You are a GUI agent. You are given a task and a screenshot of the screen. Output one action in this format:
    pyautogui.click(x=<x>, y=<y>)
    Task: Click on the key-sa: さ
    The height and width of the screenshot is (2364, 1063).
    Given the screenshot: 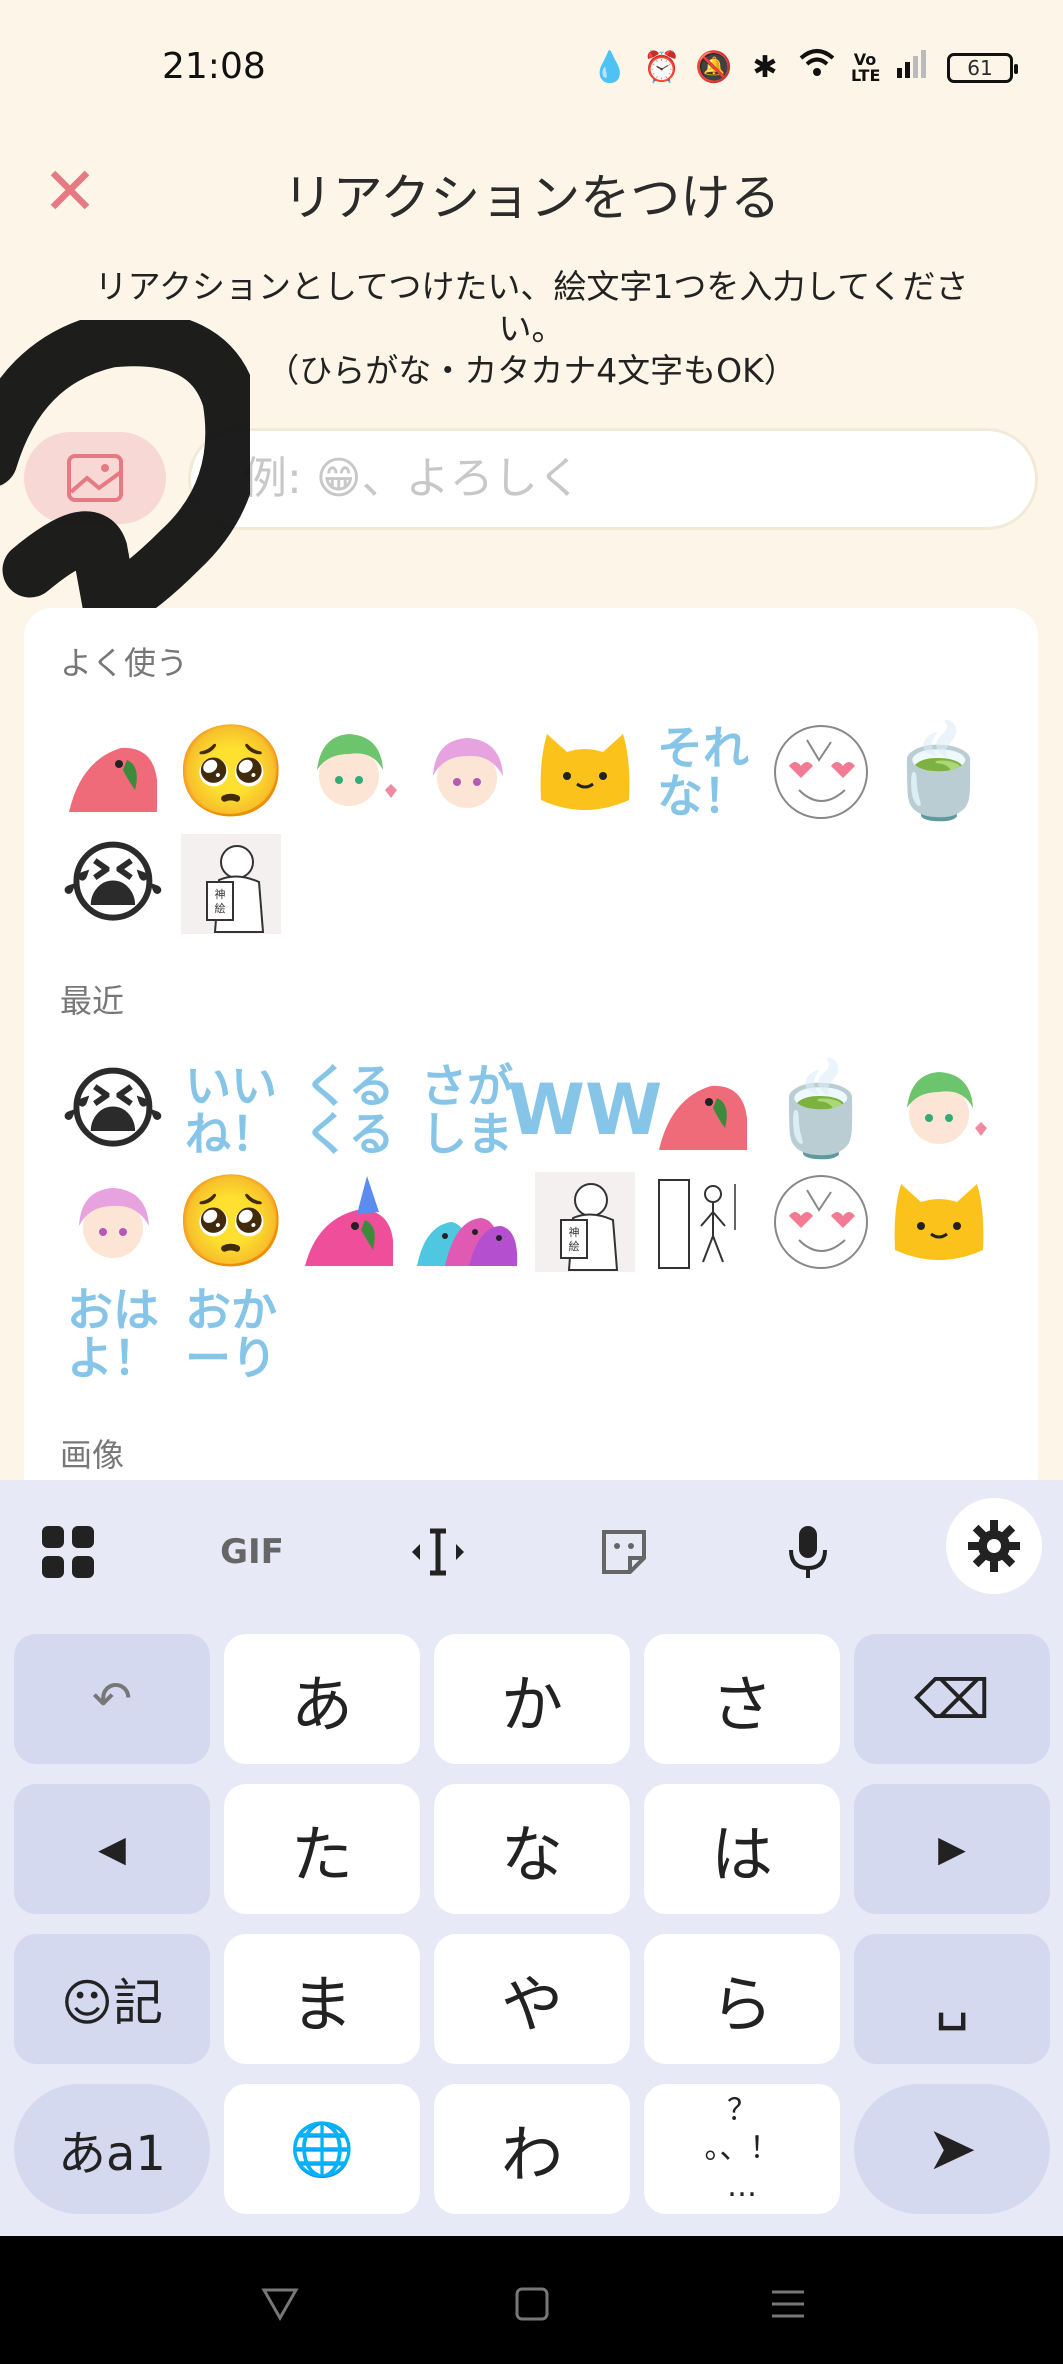 What is the action you would take?
    pyautogui.click(x=742, y=1699)
    